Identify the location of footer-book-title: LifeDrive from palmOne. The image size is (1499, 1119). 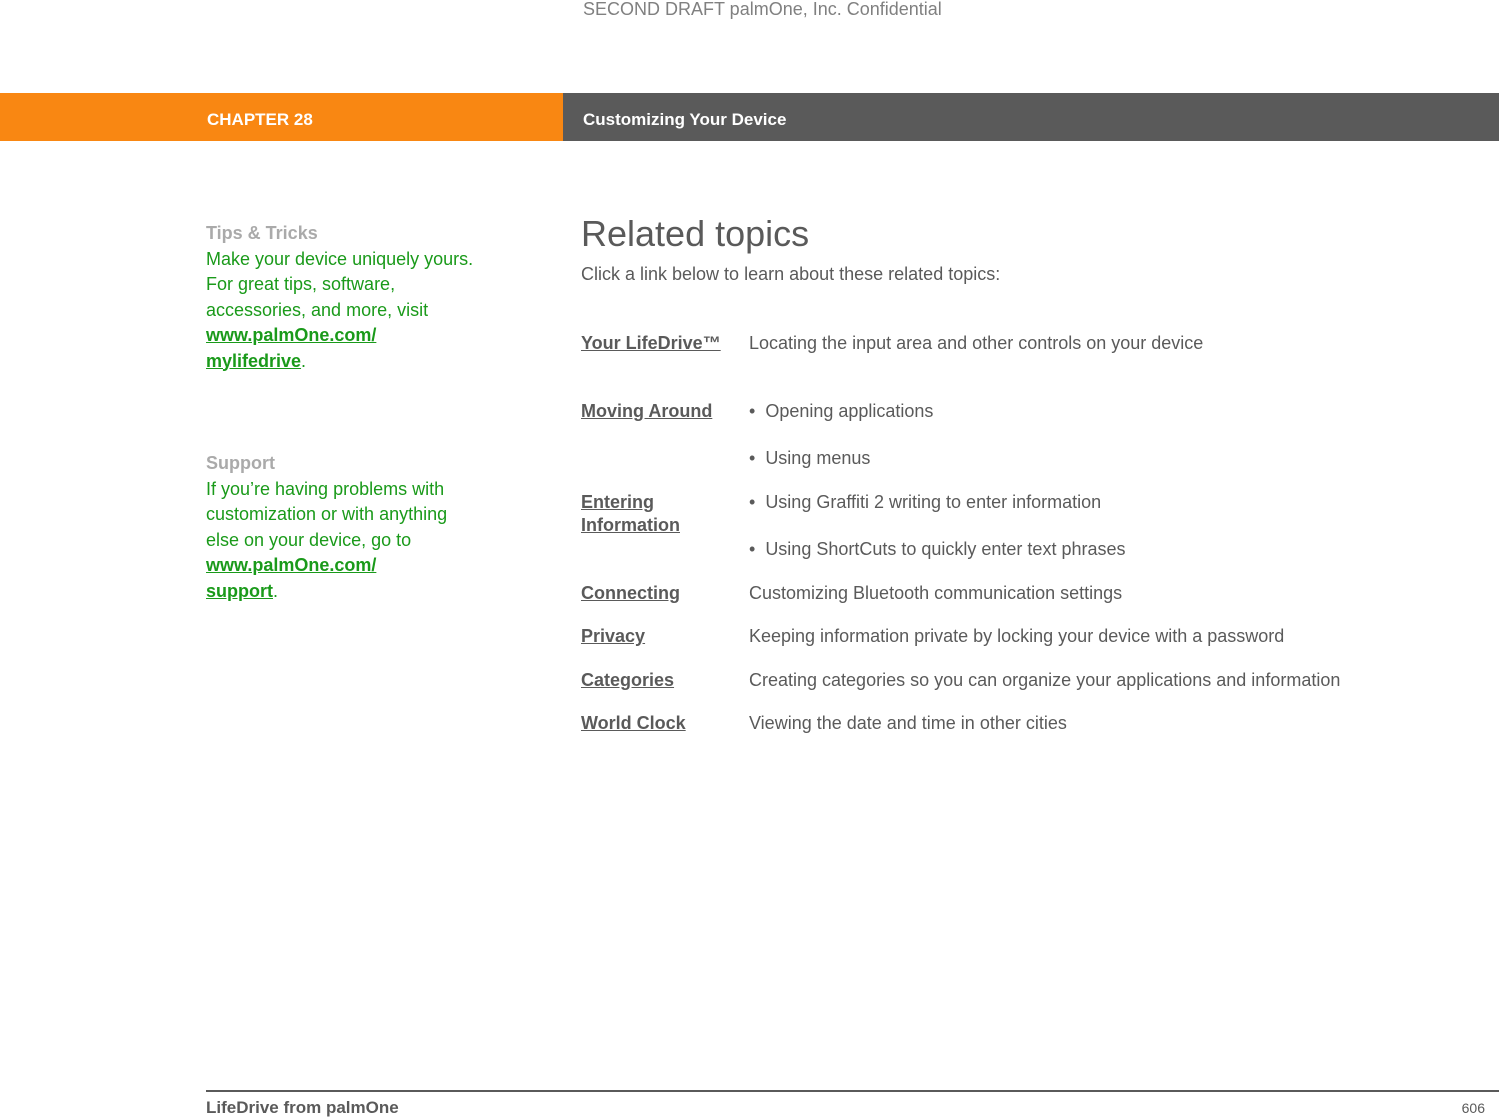
(302, 1107).